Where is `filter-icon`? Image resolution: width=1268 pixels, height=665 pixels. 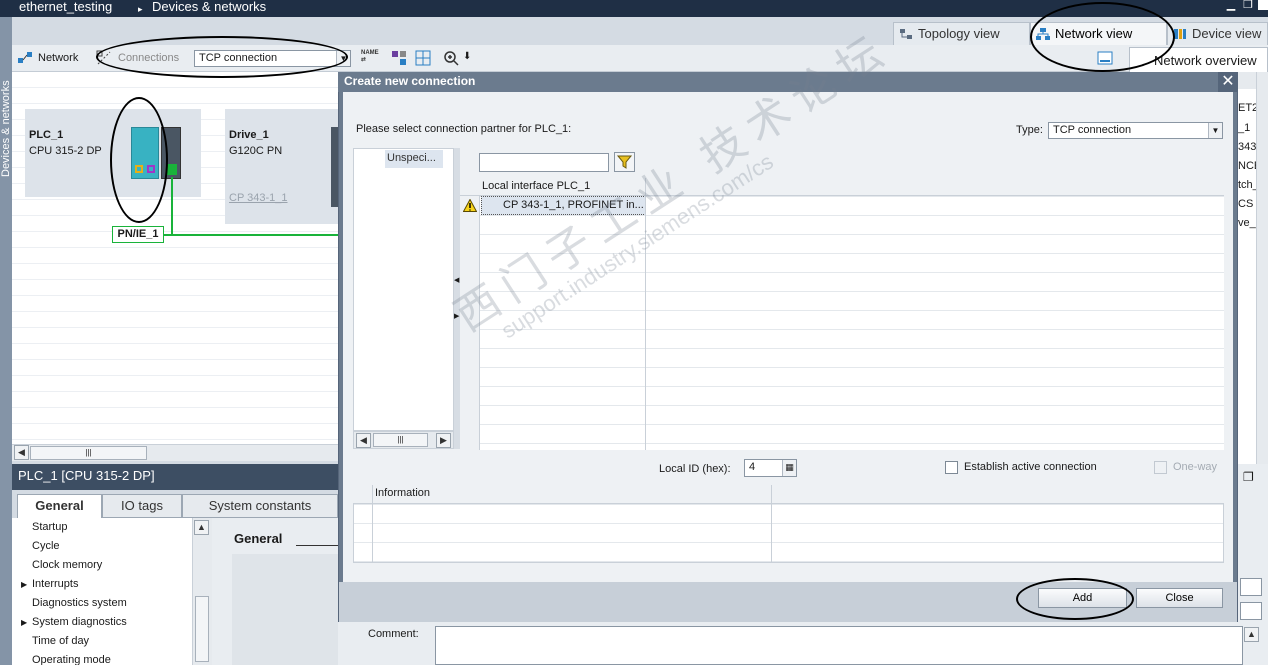
filter-icon is located at coordinates (624, 162).